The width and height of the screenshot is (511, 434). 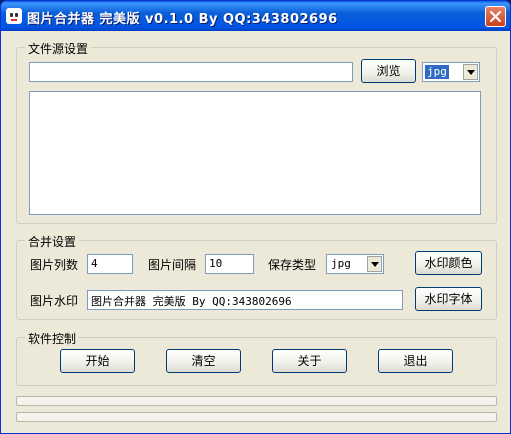 I want to click on about-button: 关于, so click(x=309, y=361).